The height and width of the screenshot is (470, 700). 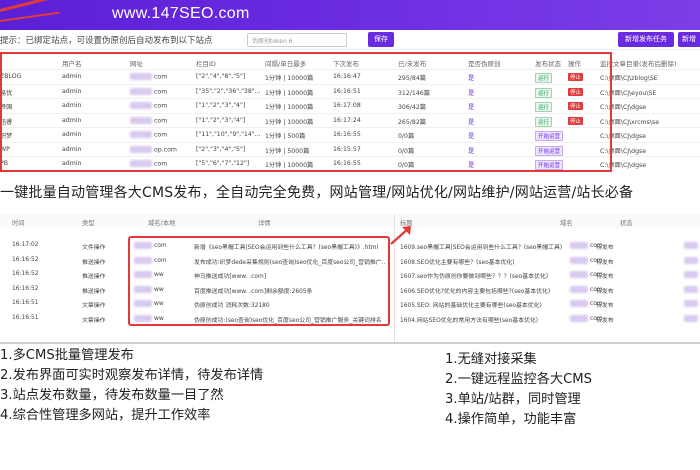 What do you see at coordinates (574, 64) in the screenshot?
I see `column-header: 操作` at bounding box center [574, 64].